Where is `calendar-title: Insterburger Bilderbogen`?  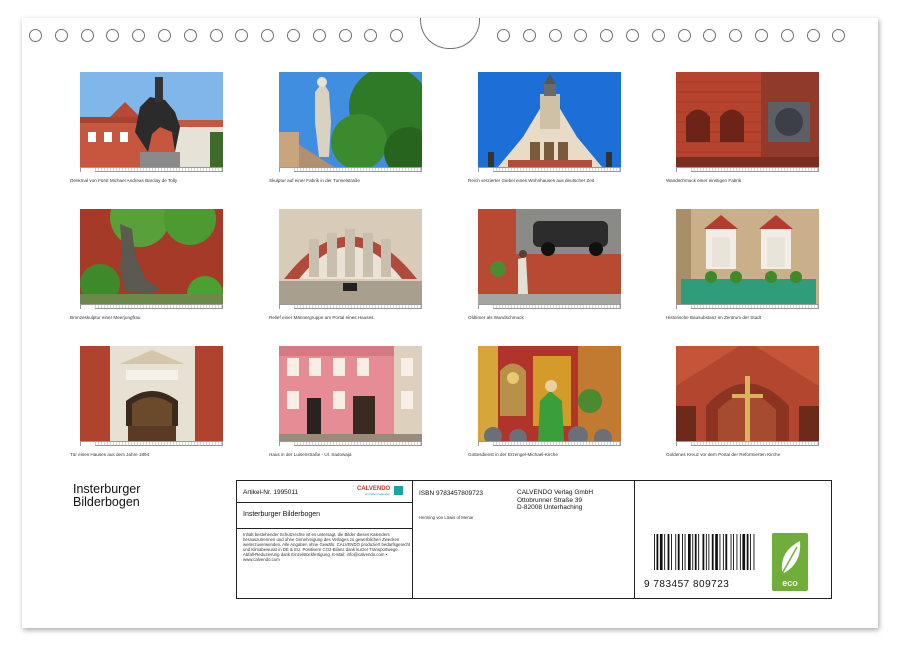 calendar-title: Insterburger Bilderbogen is located at coordinates (106, 496).